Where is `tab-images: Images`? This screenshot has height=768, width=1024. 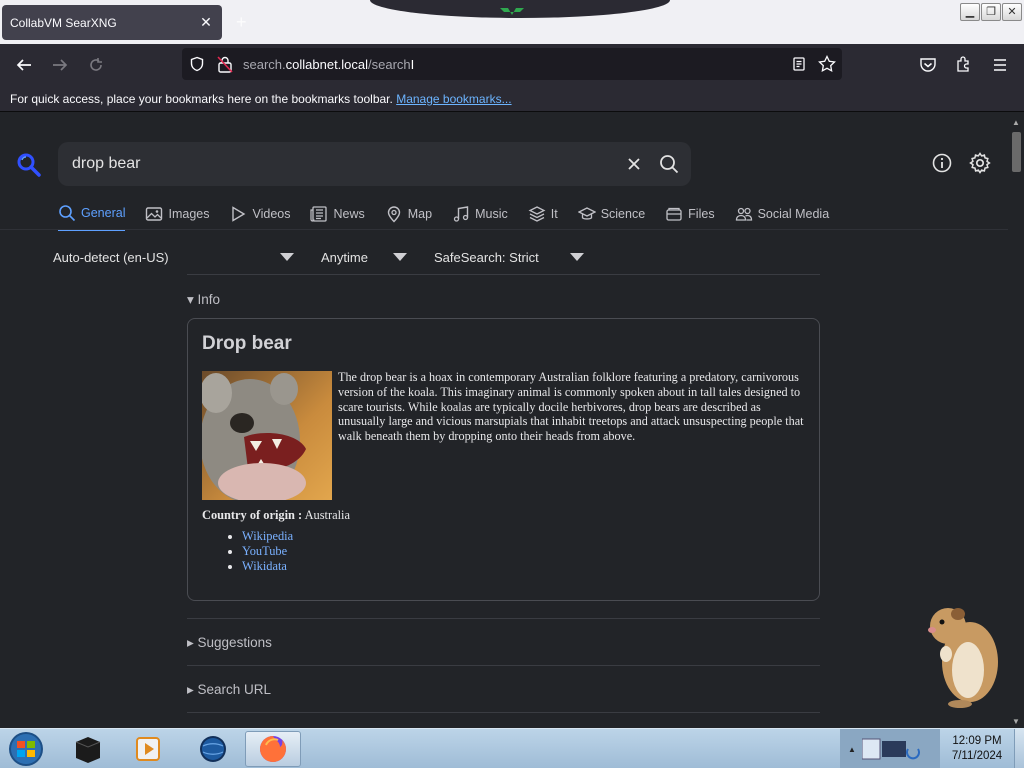
tab-images: Images is located at coordinates (177, 217).